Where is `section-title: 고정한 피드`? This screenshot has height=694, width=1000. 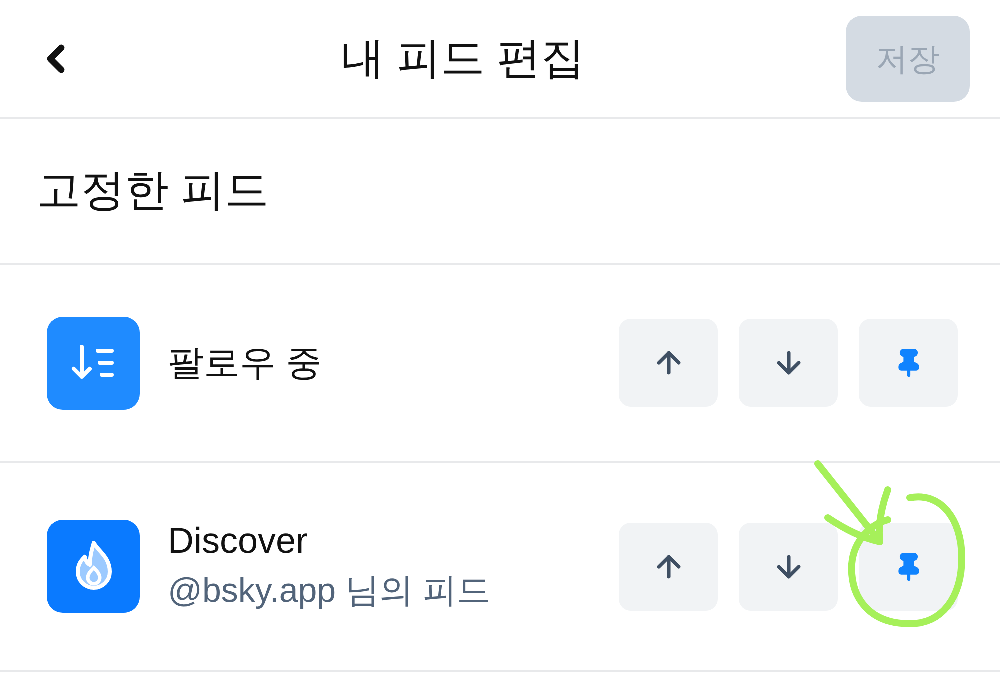 section-title: 고정한 피드 is located at coordinates (153, 191).